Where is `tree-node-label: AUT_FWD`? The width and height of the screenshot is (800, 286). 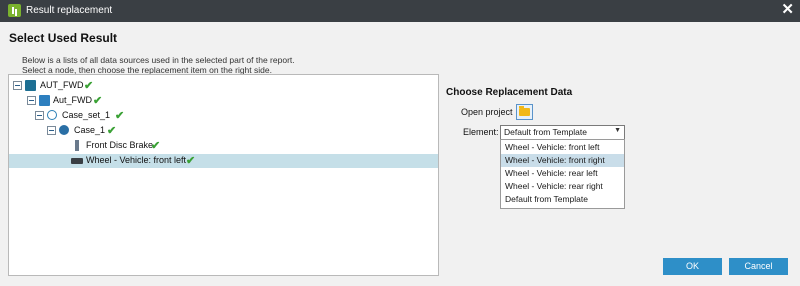 tree-node-label: AUT_FWD is located at coordinates (62, 85).